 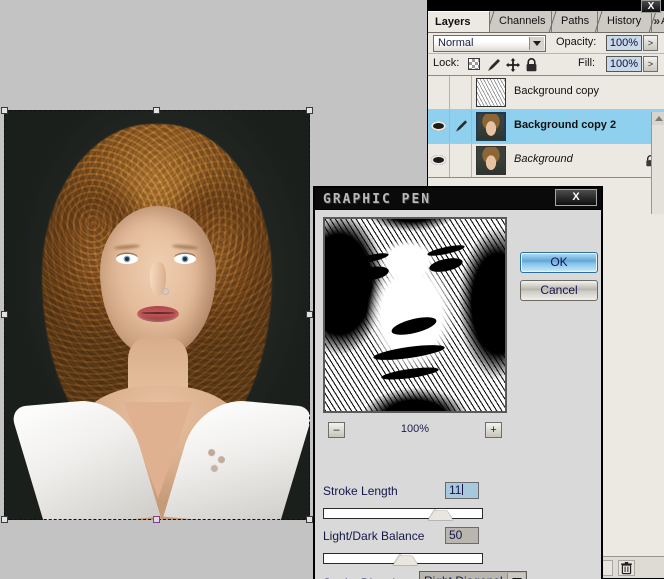 I want to click on tab-channels: Channels, so click(x=521, y=21).